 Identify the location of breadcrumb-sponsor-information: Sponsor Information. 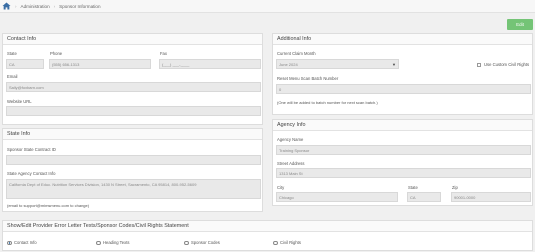
(80, 6).